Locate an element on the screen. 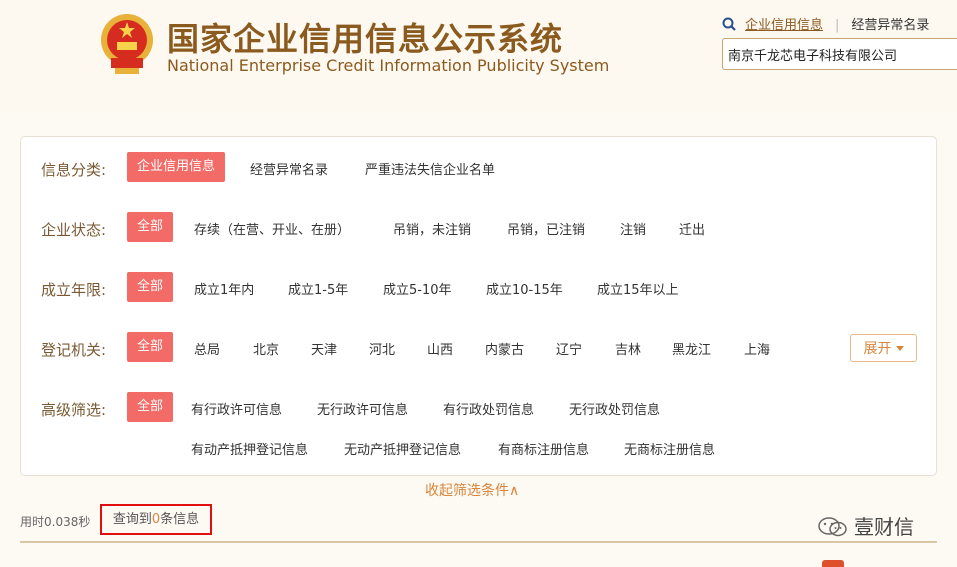 The image size is (957, 567). option-enterprise-credit: 企业信用信息 is located at coordinates (176, 167).